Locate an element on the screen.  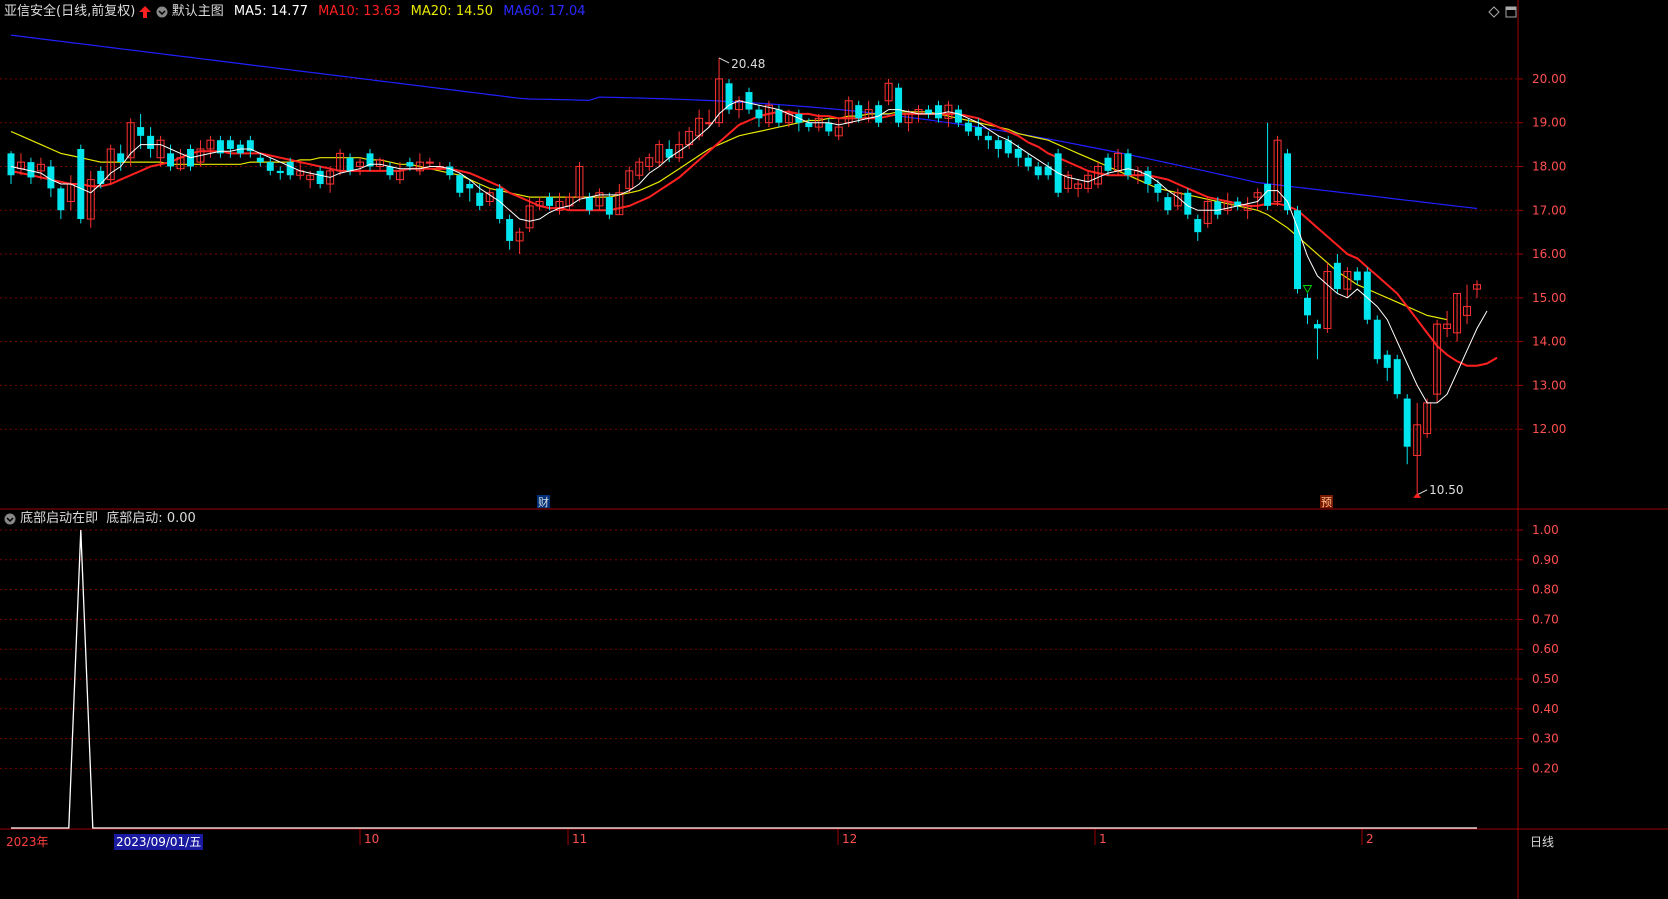
y-tick-label: 12.00 is located at coordinates (1549, 429).